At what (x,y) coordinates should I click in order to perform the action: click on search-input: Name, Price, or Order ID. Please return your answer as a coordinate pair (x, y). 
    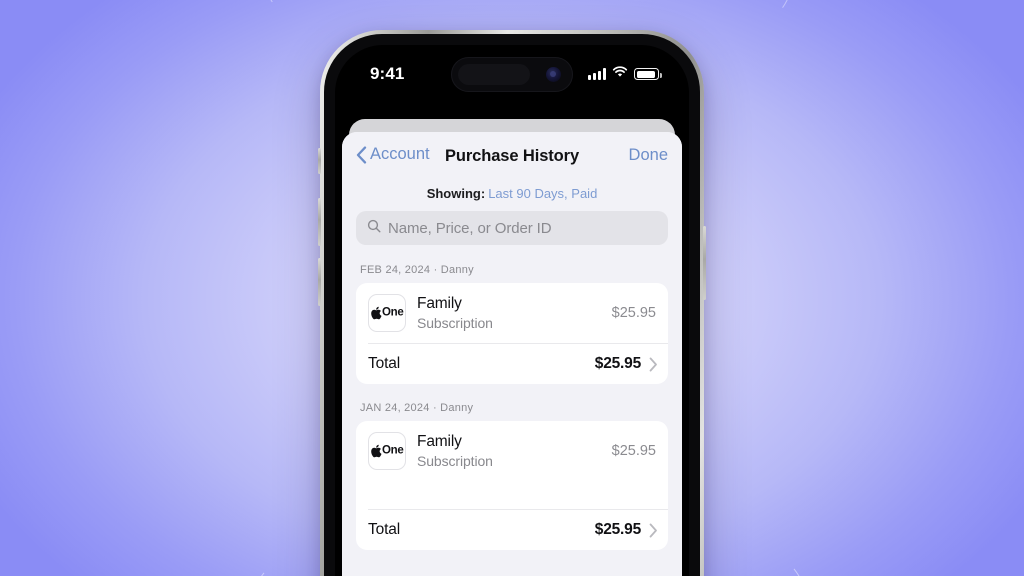
    Looking at the image, I should click on (512, 228).